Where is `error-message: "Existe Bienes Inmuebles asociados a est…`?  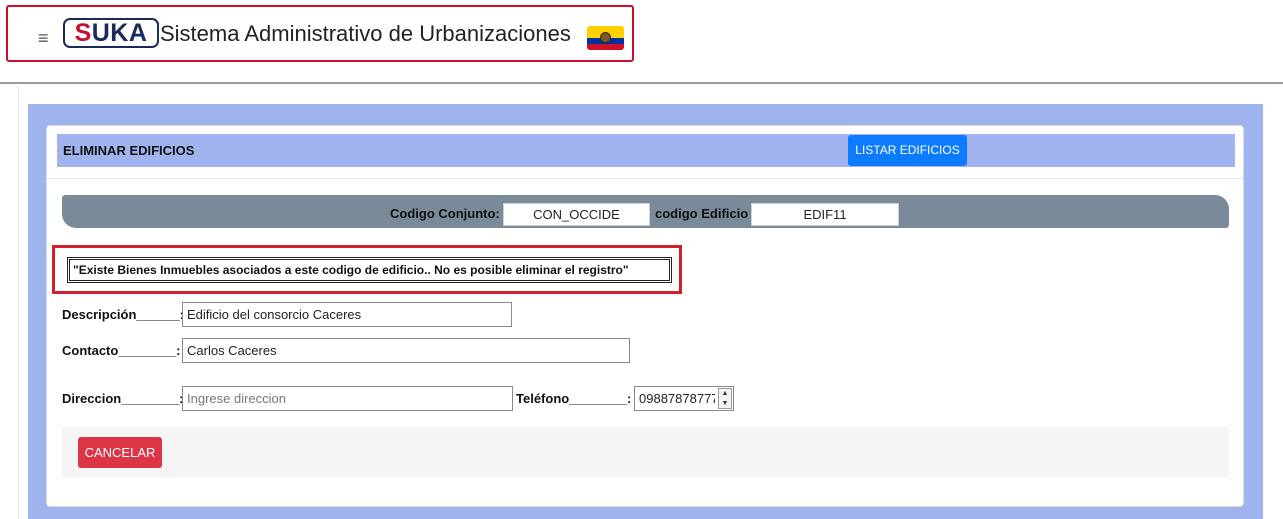 error-message: "Existe Bienes Inmuebles asociados a est… is located at coordinates (369, 270).